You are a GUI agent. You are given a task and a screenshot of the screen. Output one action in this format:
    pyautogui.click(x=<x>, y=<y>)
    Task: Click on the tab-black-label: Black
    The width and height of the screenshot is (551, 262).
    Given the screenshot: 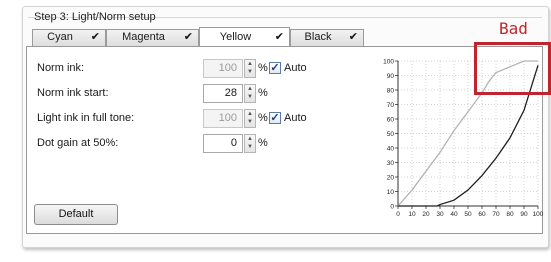 What is the action you would take?
    pyautogui.click(x=318, y=37)
    